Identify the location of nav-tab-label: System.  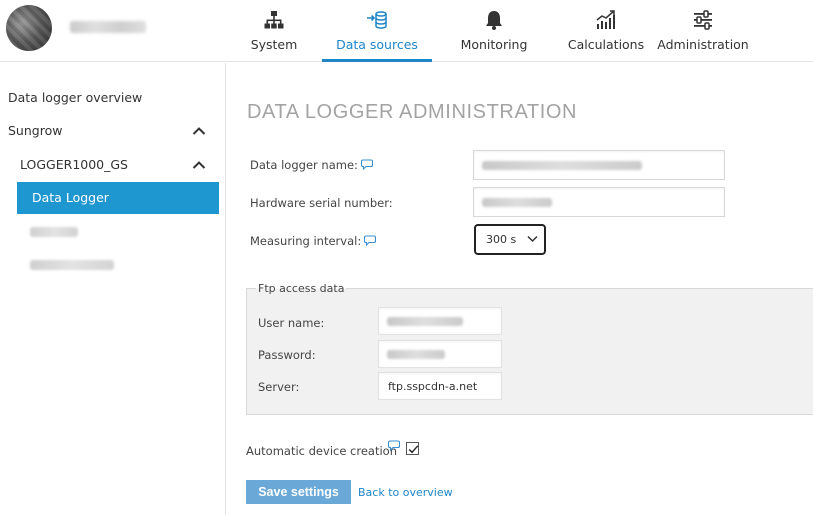
(274, 44).